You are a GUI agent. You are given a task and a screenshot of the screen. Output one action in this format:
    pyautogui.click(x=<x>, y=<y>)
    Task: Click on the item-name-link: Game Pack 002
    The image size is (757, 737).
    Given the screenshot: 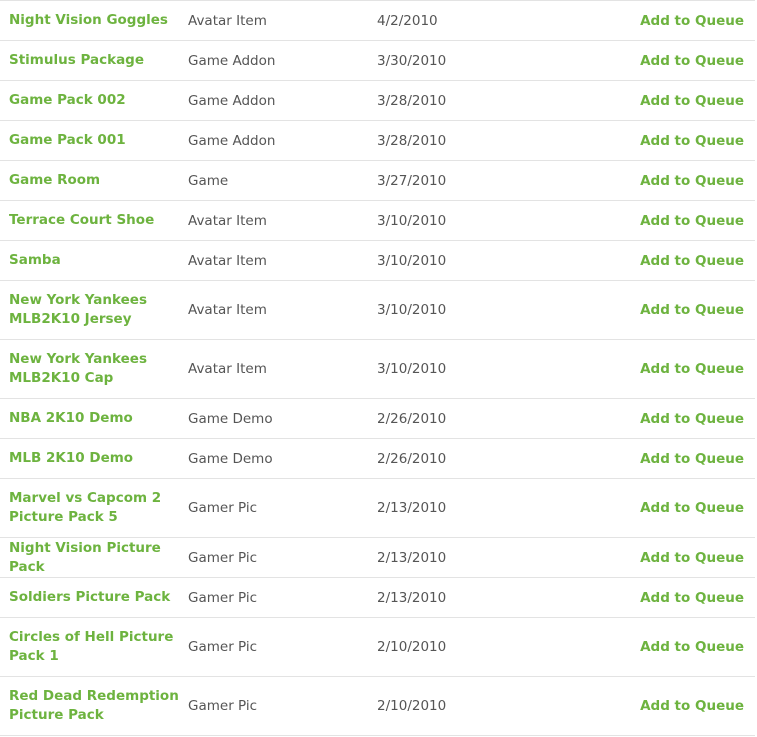 What is the action you would take?
    pyautogui.click(x=98, y=100)
    